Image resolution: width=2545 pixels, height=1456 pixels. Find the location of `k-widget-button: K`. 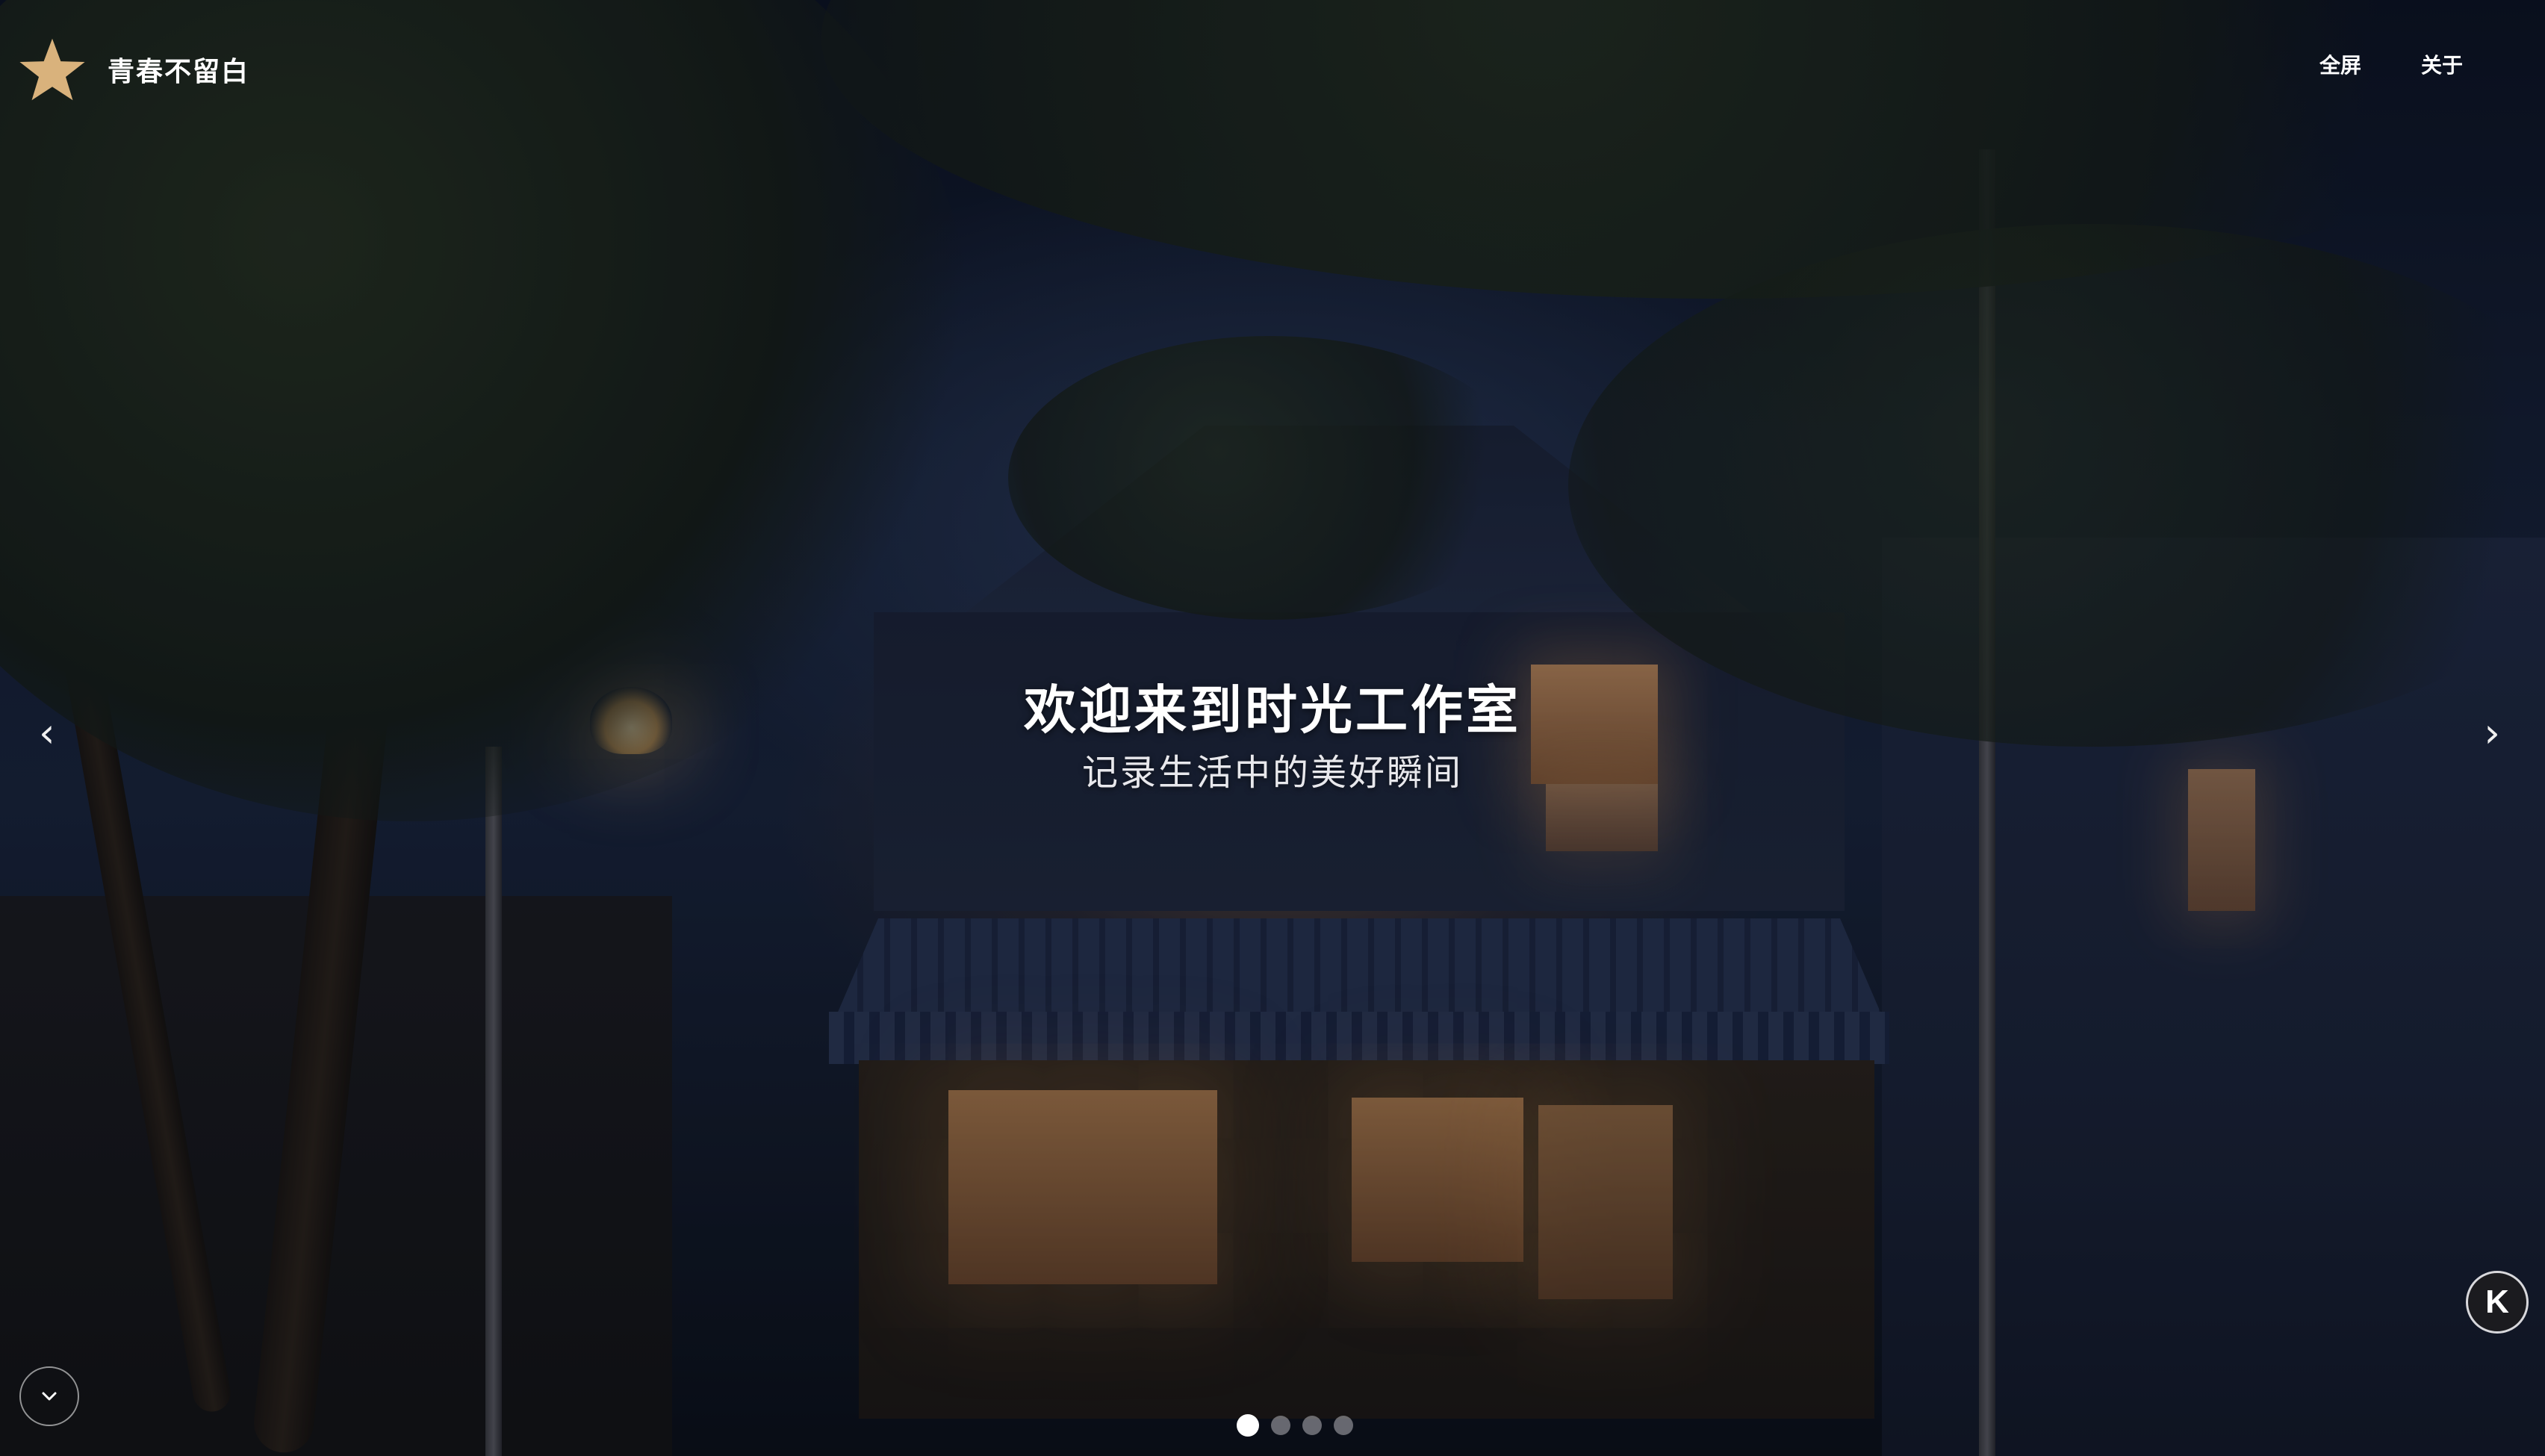

k-widget-button: K is located at coordinates (2497, 1302).